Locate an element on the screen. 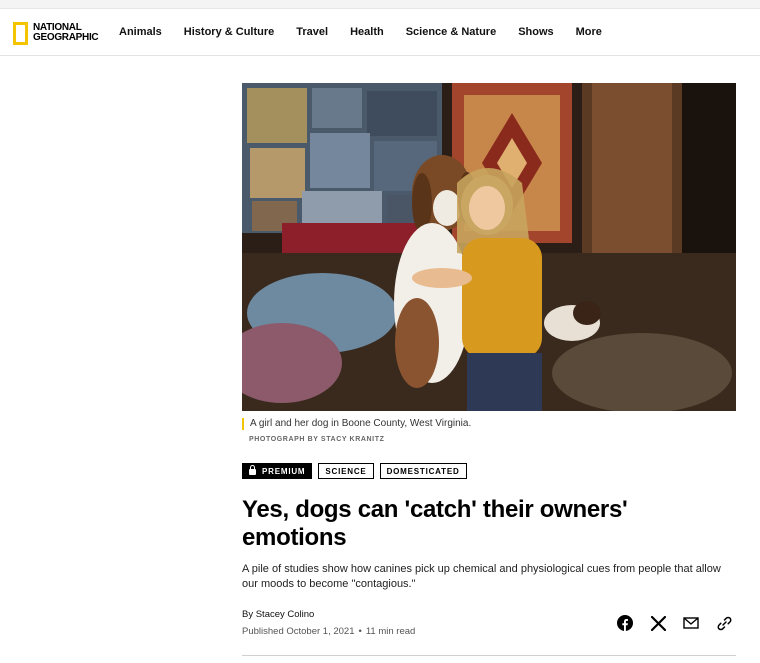  nav-item-shows: Shows is located at coordinates (535, 32).